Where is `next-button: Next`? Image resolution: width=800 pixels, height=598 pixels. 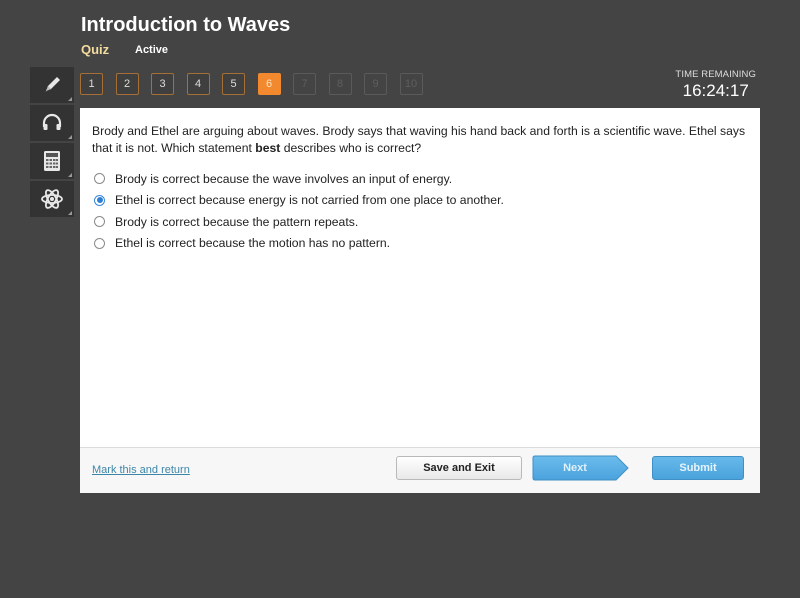
next-button: Next is located at coordinates (580, 468).